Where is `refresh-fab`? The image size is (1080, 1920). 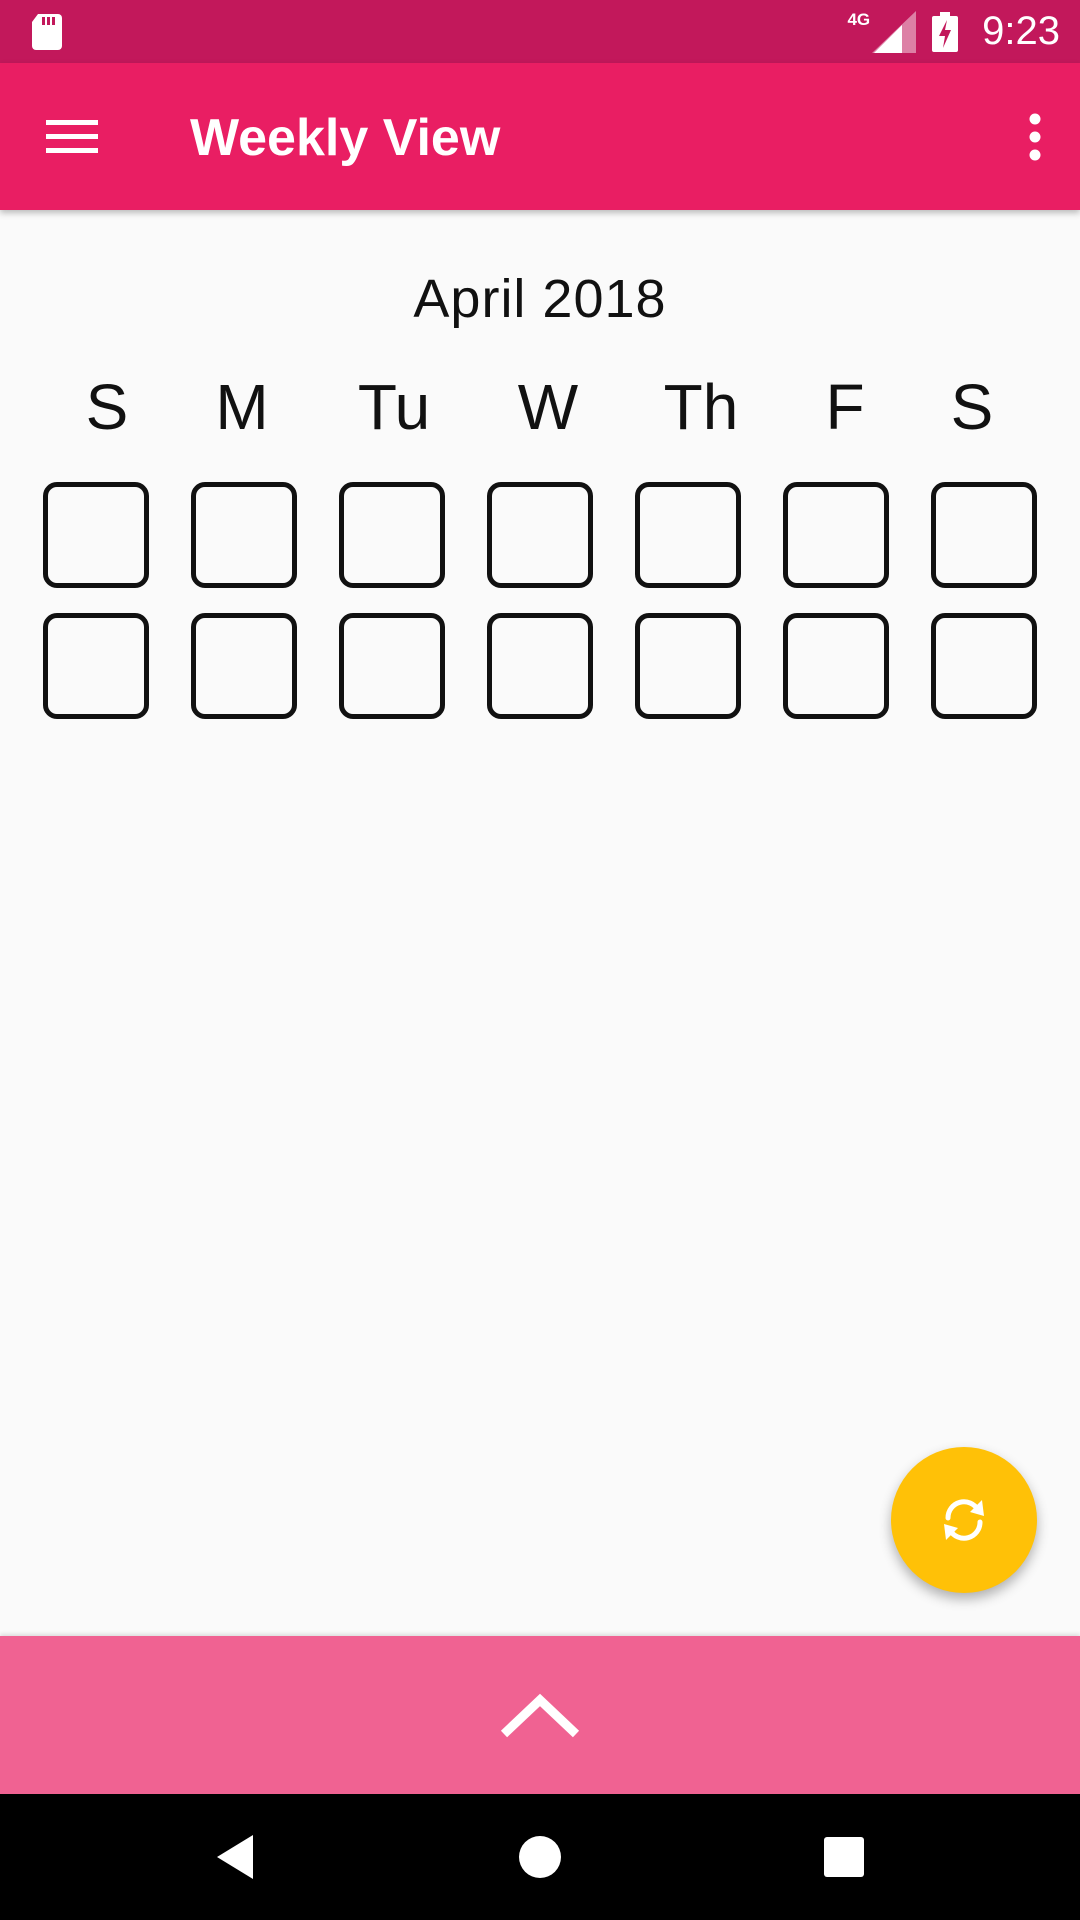 refresh-fab is located at coordinates (964, 1520).